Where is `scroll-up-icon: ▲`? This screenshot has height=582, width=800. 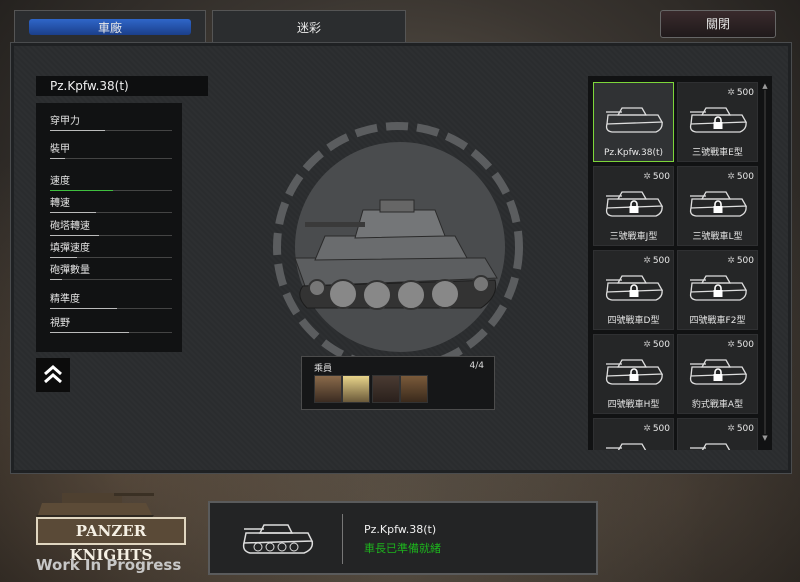
scroll-up-icon: ▲ is located at coordinates (765, 86).